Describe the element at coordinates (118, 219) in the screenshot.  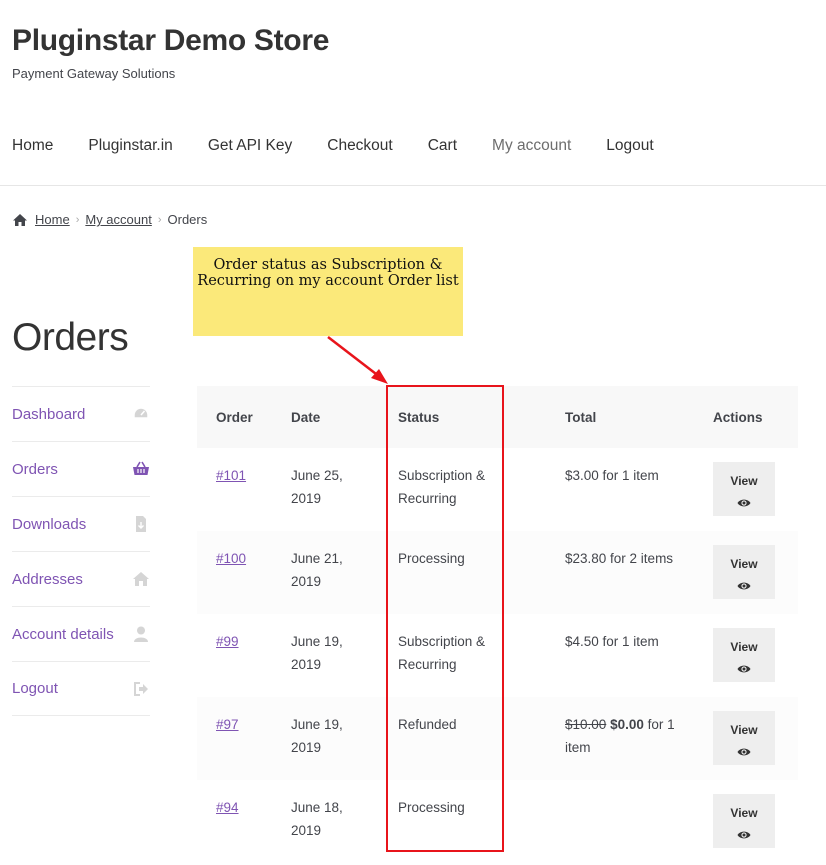
I see `breadcrumb-my-account: My account` at that location.